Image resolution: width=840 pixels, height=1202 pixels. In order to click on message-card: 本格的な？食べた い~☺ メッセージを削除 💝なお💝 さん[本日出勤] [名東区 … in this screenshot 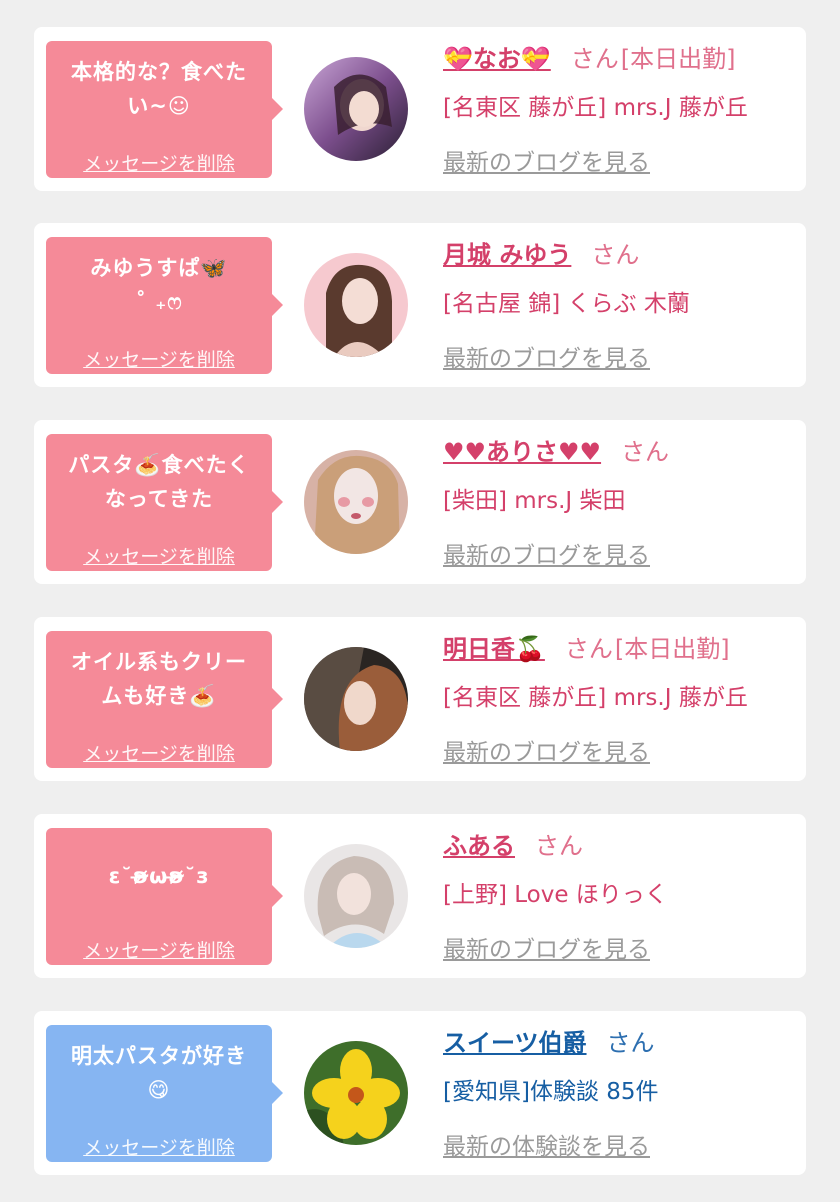, I will do `click(420, 109)`.